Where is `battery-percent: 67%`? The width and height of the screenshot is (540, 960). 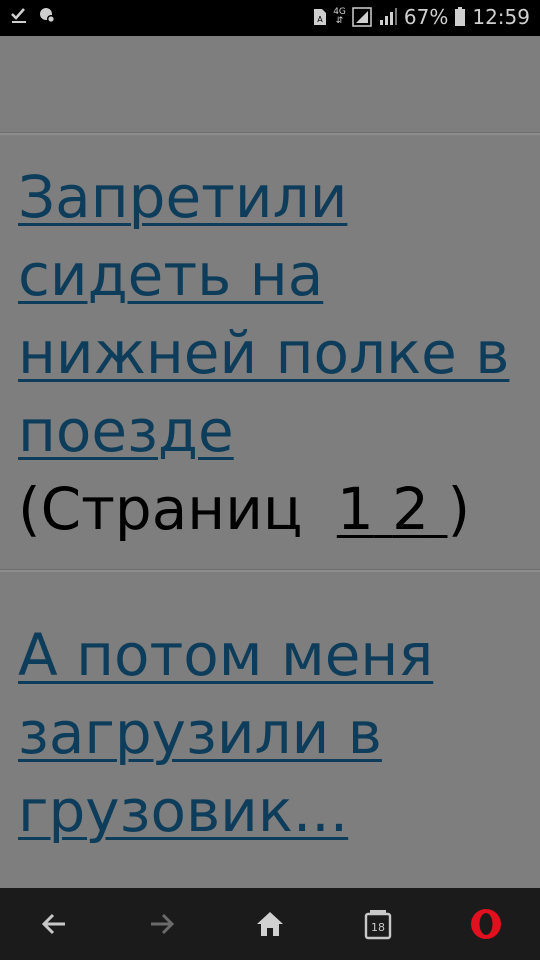
battery-percent: 67% is located at coordinates (426, 17).